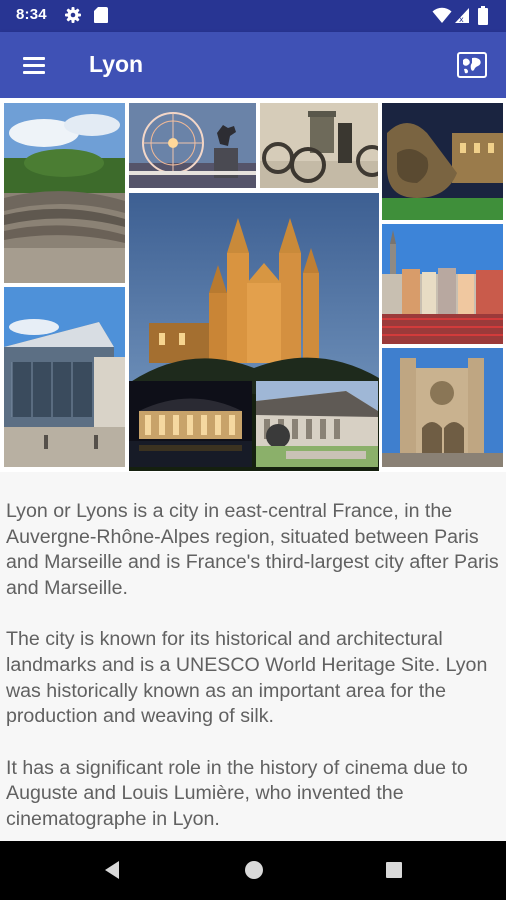 The height and width of the screenshot is (900, 506). What do you see at coordinates (472, 65) in the screenshot?
I see `map-icon` at bounding box center [472, 65].